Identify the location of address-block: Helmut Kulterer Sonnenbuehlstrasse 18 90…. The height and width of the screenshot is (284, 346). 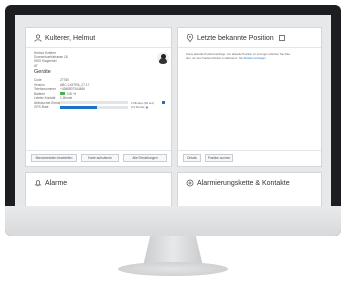
(51, 59).